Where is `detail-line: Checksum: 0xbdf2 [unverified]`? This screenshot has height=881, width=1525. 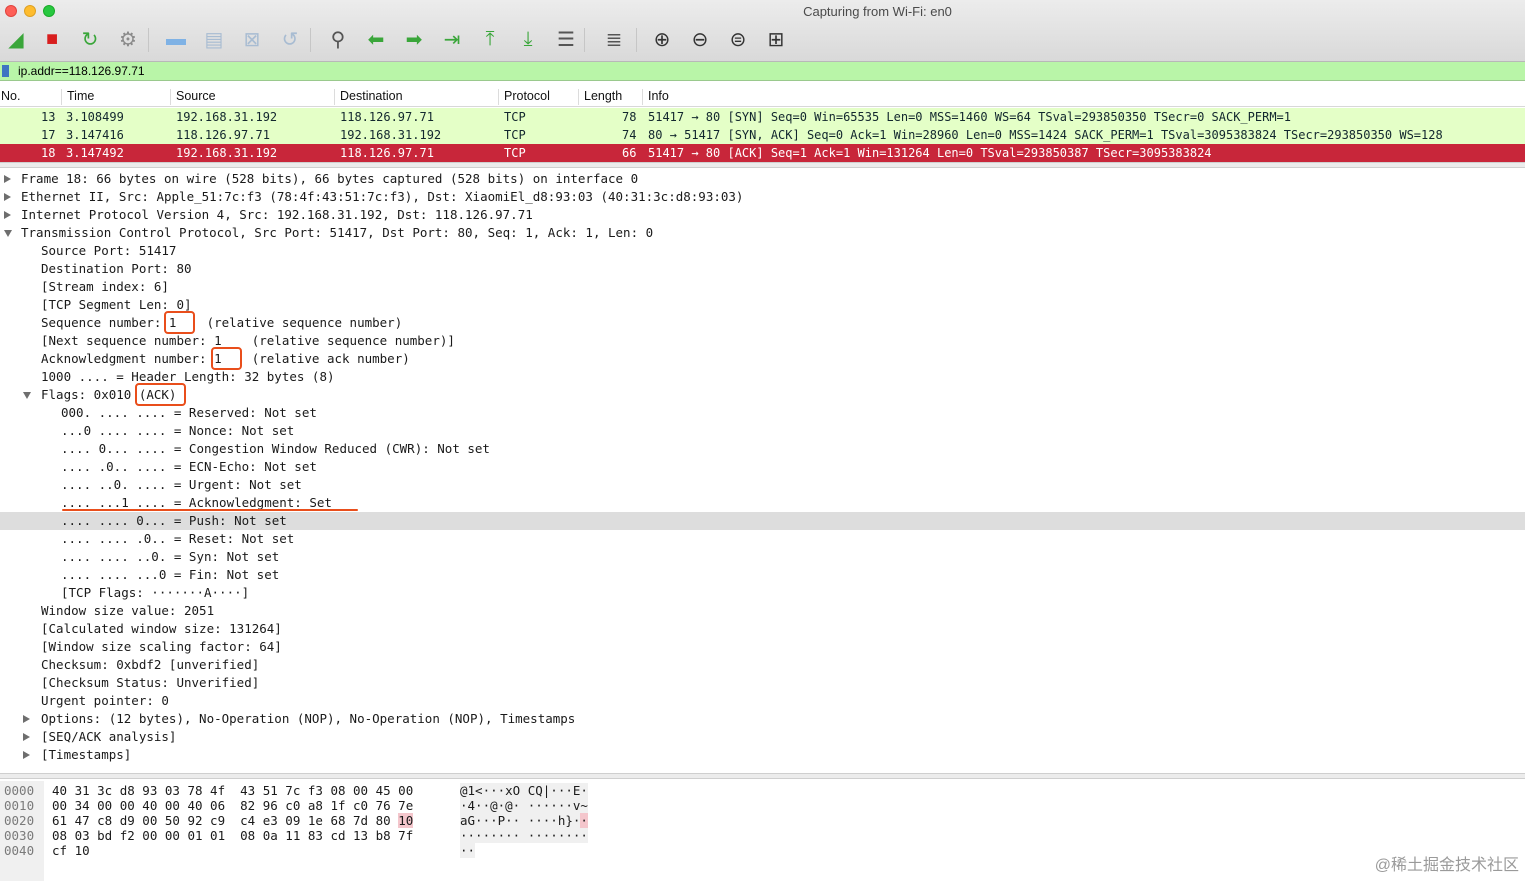
detail-line: Checksum: 0xbdf2 [unverified] is located at coordinates (762, 665).